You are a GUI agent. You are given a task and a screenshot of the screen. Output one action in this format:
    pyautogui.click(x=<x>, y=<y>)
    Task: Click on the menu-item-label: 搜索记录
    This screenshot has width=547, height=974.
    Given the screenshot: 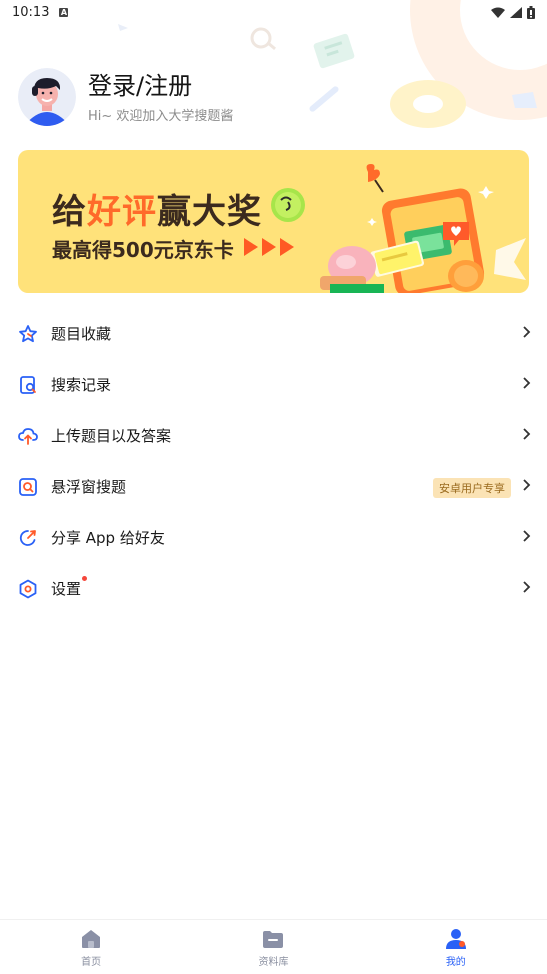 What is the action you would take?
    pyautogui.click(x=81, y=385)
    